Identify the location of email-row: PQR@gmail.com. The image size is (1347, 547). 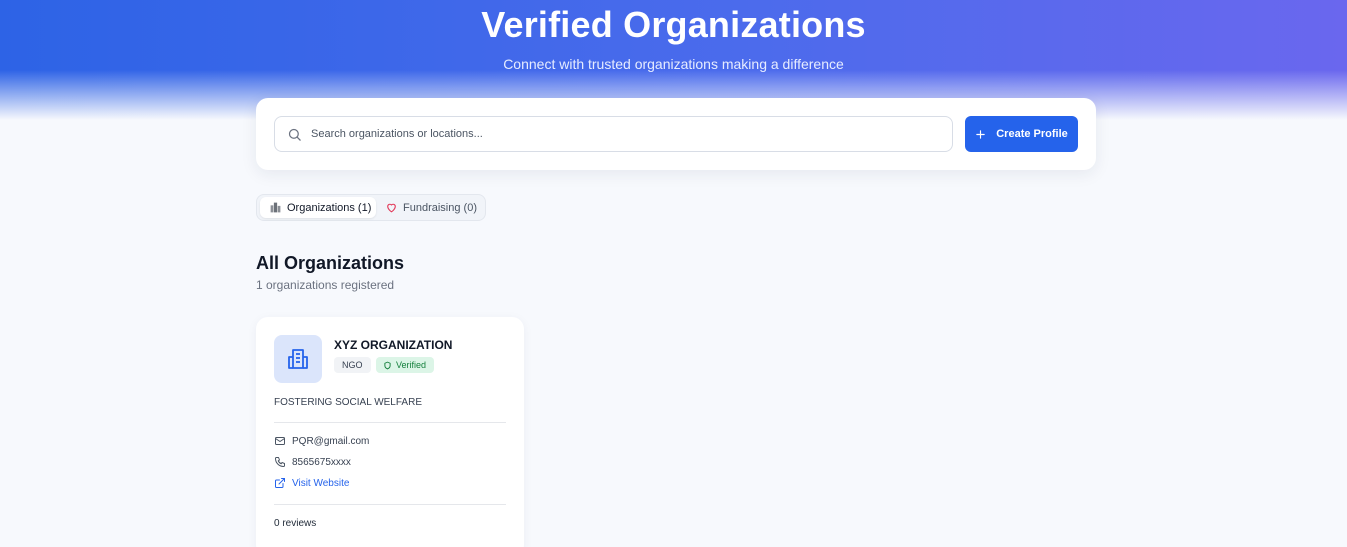
(321, 441).